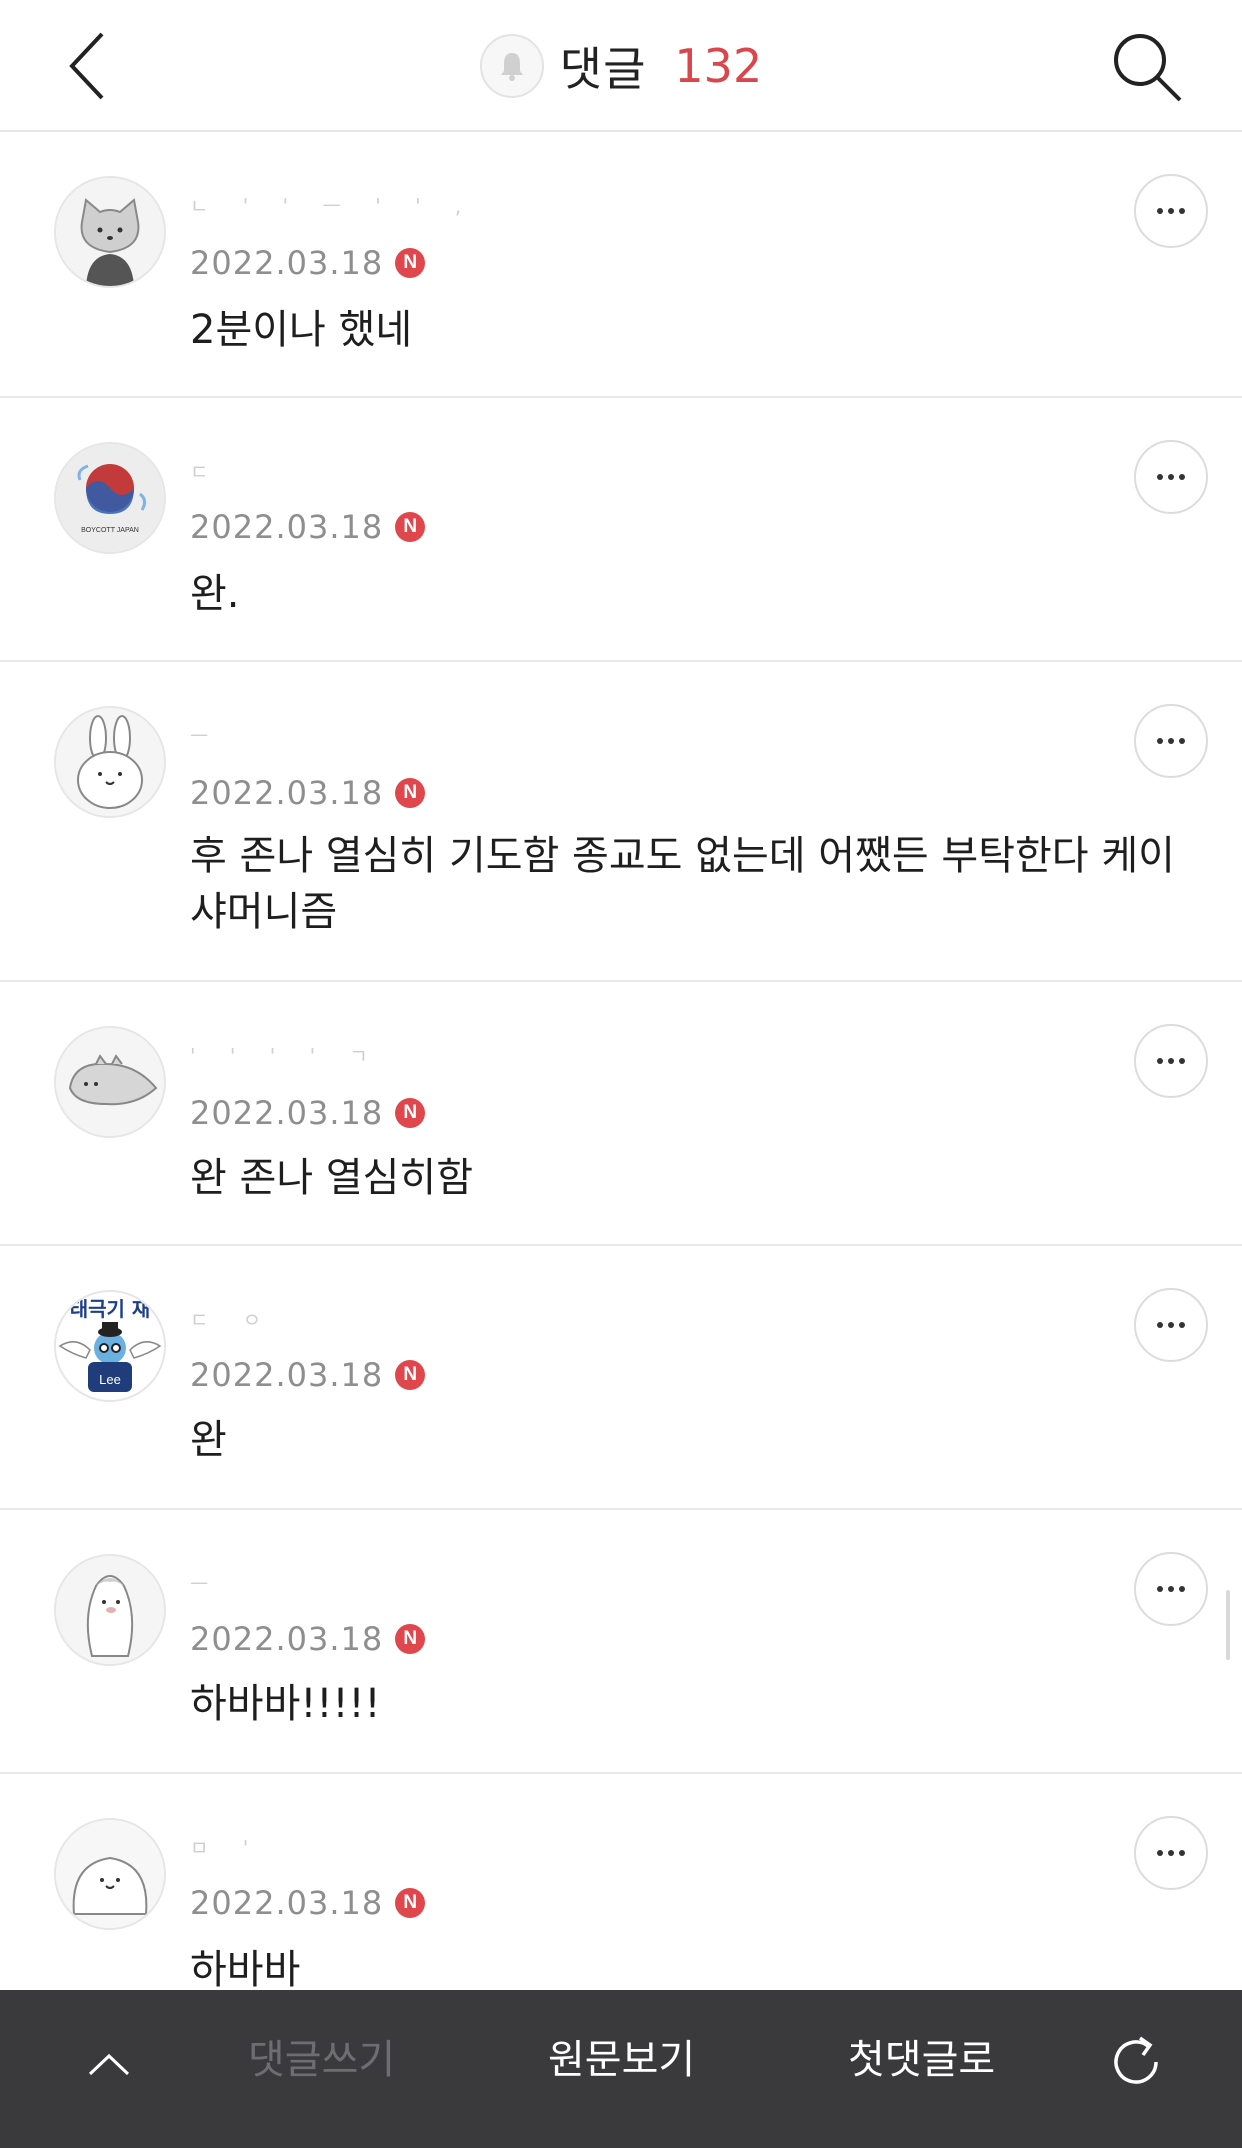 This screenshot has width=1242, height=2148. I want to click on scroll-top-button, so click(109, 2065).